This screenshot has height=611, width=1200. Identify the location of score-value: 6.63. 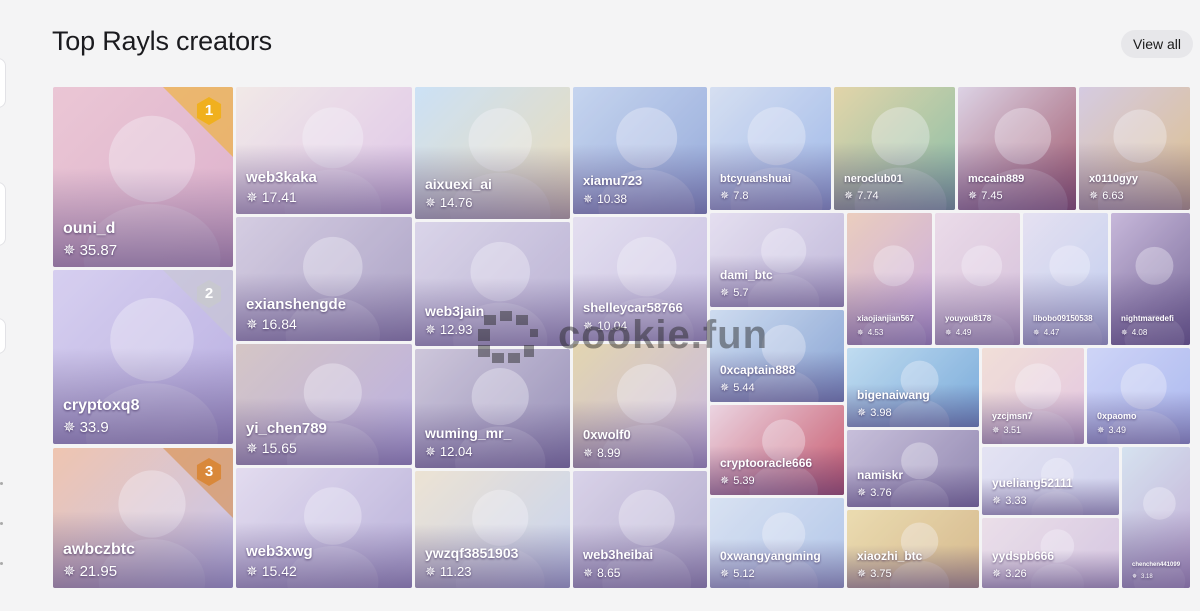
(1113, 196).